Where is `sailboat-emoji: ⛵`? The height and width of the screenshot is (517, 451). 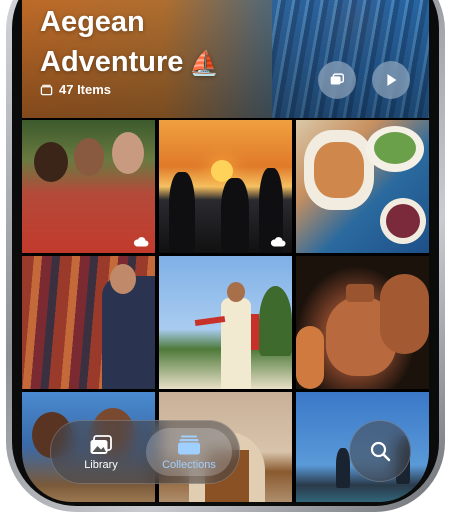 sailboat-emoji: ⛵ is located at coordinates (204, 63).